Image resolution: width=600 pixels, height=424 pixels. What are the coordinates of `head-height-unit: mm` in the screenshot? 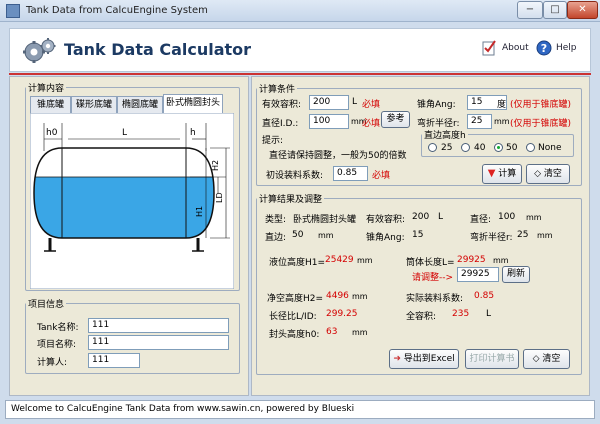 It's located at (360, 332).